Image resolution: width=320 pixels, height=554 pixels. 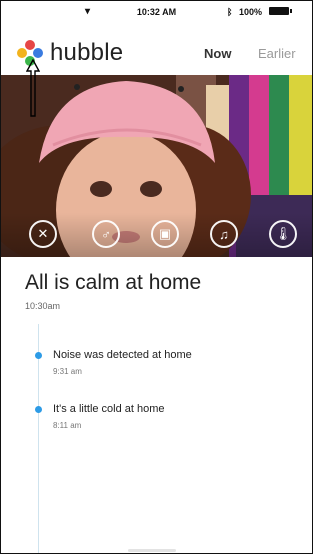 I want to click on status-time: 10:32 AM, so click(x=156, y=12).